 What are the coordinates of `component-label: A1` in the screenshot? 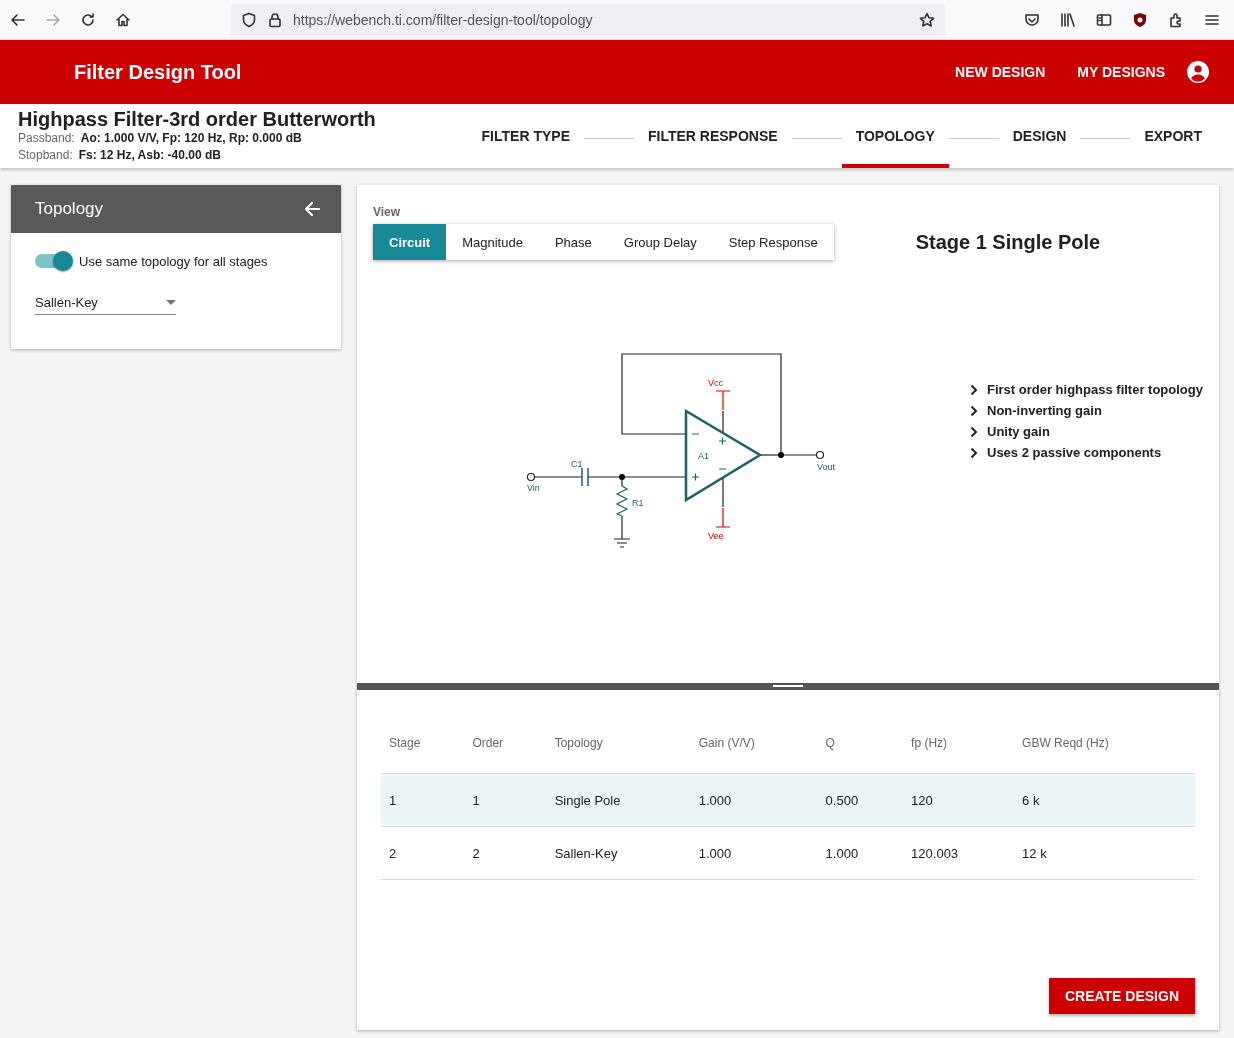 It's located at (703, 456).